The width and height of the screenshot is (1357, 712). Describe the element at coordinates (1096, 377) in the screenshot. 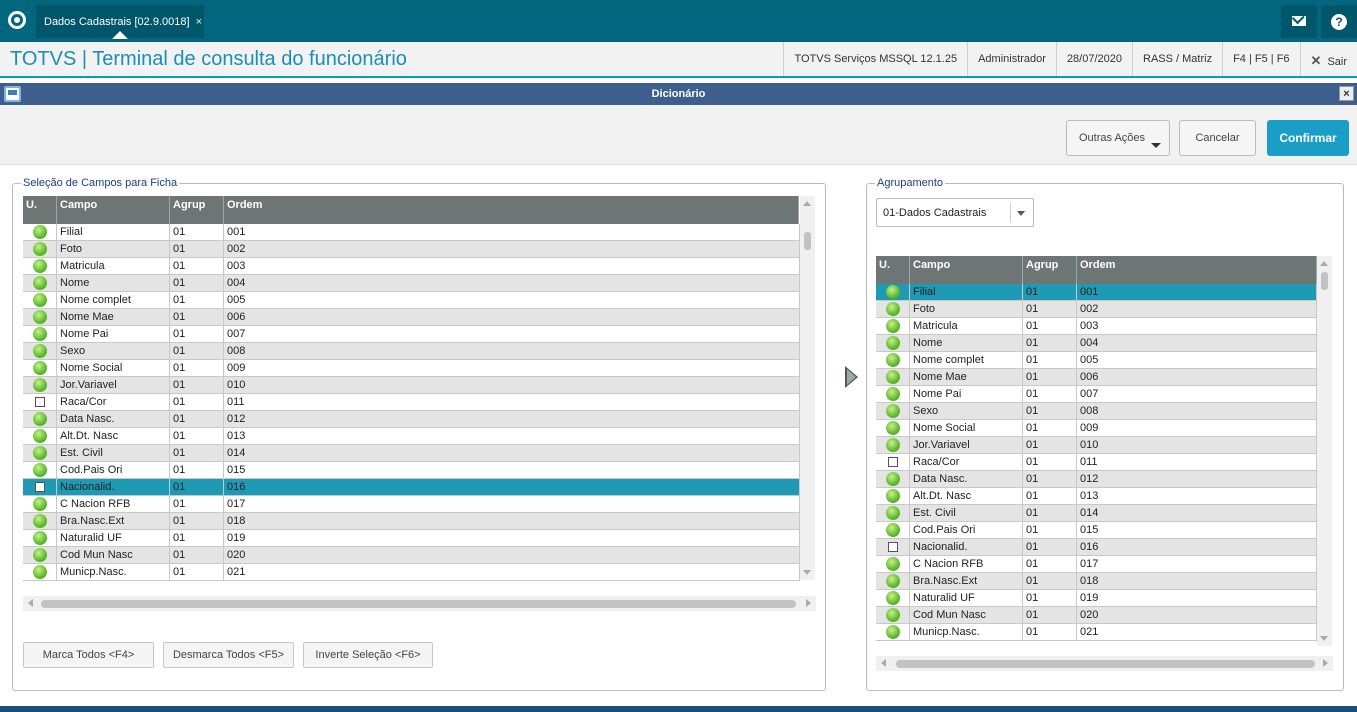

I see `table-row: Nome Mae 01 006` at that location.